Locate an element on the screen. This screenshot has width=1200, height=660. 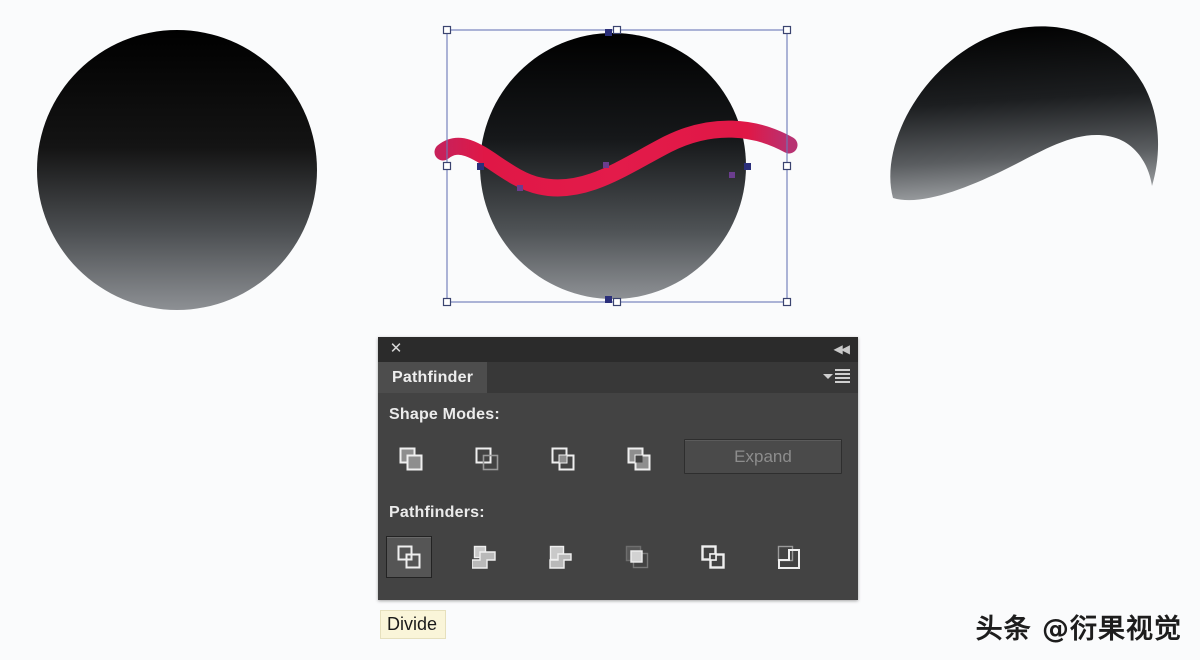
close-icon: ✕ is located at coordinates (396, 348).